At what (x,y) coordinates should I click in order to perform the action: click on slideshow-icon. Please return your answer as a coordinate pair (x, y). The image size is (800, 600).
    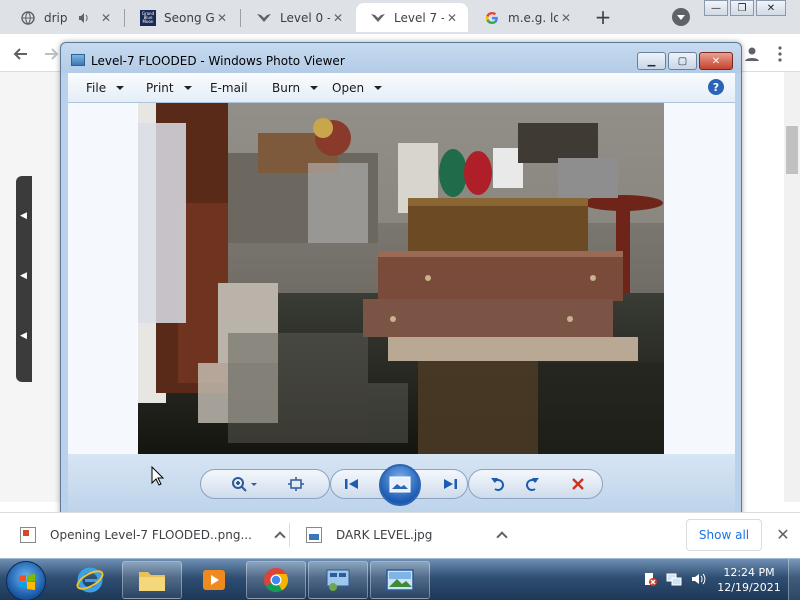
    Looking at the image, I should click on (400, 484).